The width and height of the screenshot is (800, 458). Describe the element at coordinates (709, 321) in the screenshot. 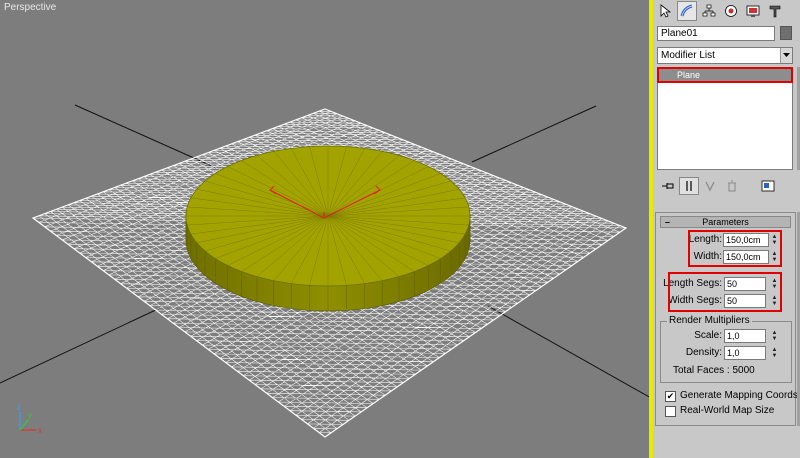

I see `render-multipliers-title: Render Multipliers` at that location.